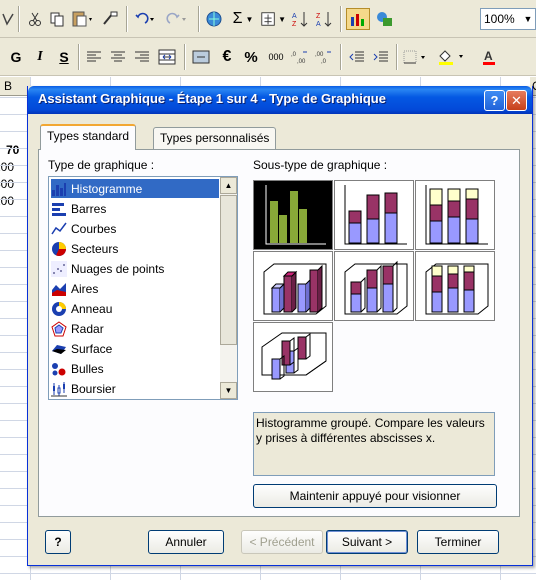 The width and height of the screenshot is (536, 580). What do you see at coordinates (243, 19) in the screenshot?
I see `autosum-icon: Σ ▼` at bounding box center [243, 19].